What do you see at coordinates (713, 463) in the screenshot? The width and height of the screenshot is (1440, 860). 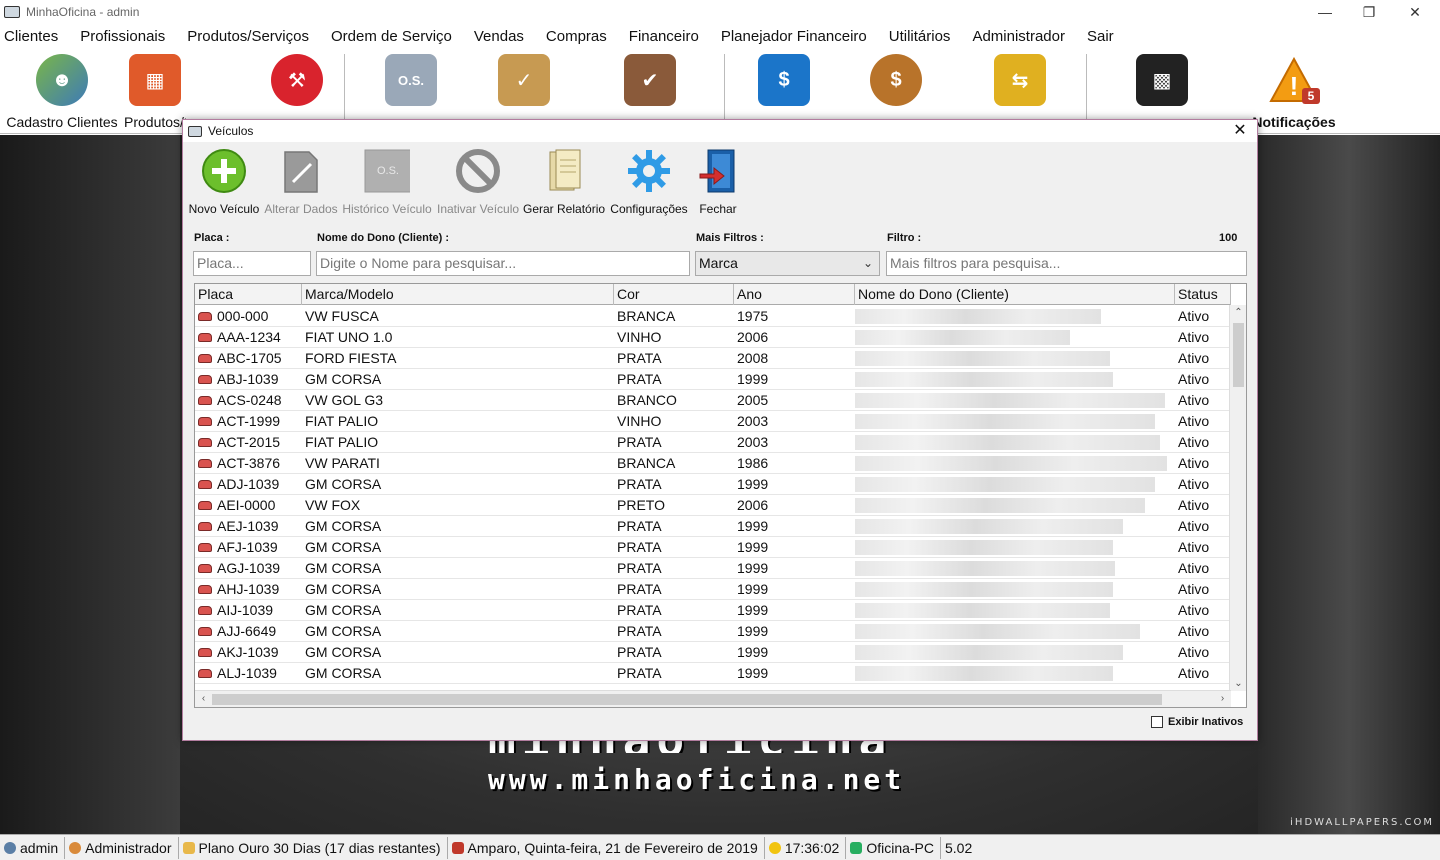 I see `table-row: ACT-3876 VW PARATI BRANCA 1986 Ativo` at bounding box center [713, 463].